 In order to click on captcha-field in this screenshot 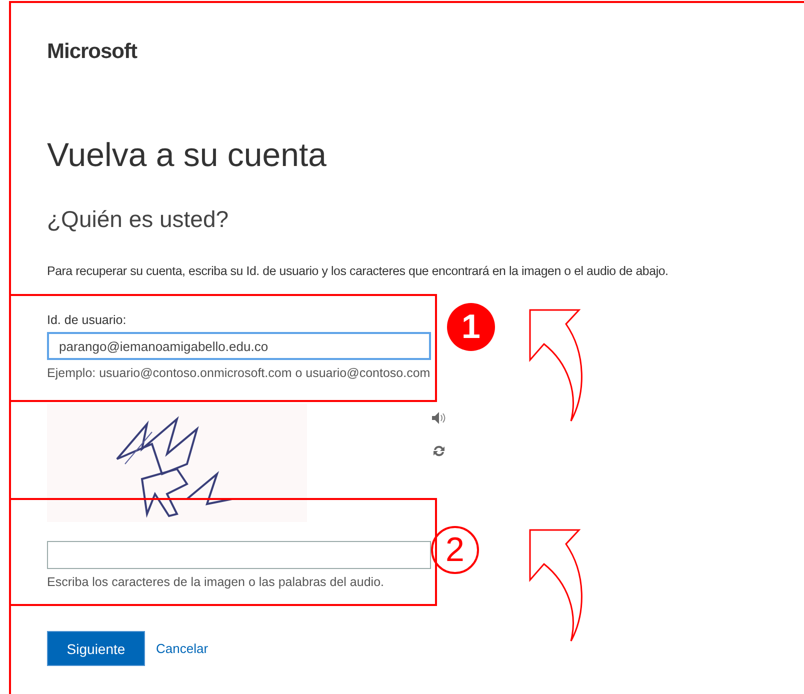, I will do `click(239, 555)`.